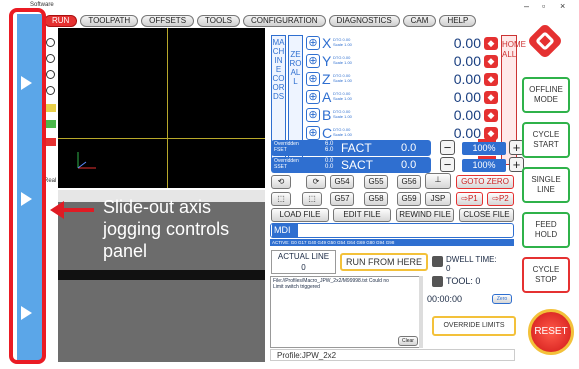  What do you see at coordinates (474, 326) in the screenshot?
I see `override-limits-button: OVERRIDE LIMITS` at bounding box center [474, 326].